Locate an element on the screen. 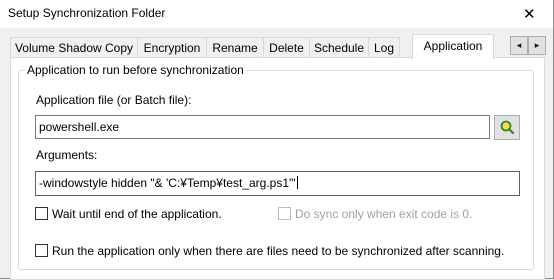 The width and height of the screenshot is (554, 280). tab-encryption: Encryption is located at coordinates (172, 47).